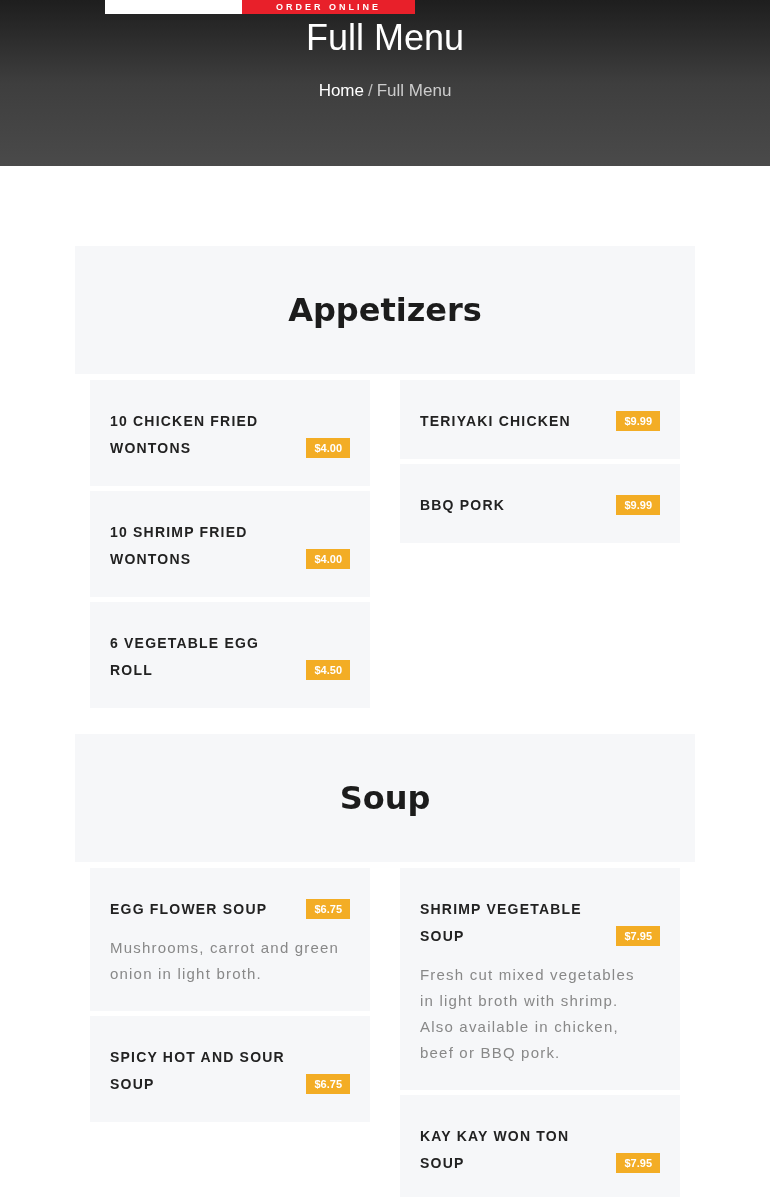 The width and height of the screenshot is (770, 1197). Describe the element at coordinates (463, 505) in the screenshot. I see `dish-name: BBQ PORK` at that location.